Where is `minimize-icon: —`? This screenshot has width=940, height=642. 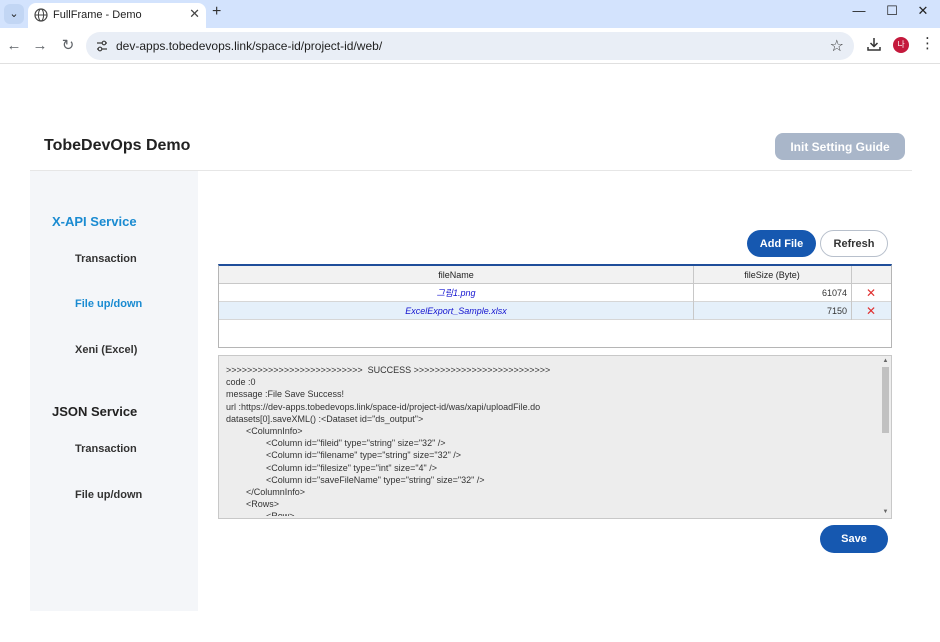
minimize-icon: — is located at coordinates (859, 10).